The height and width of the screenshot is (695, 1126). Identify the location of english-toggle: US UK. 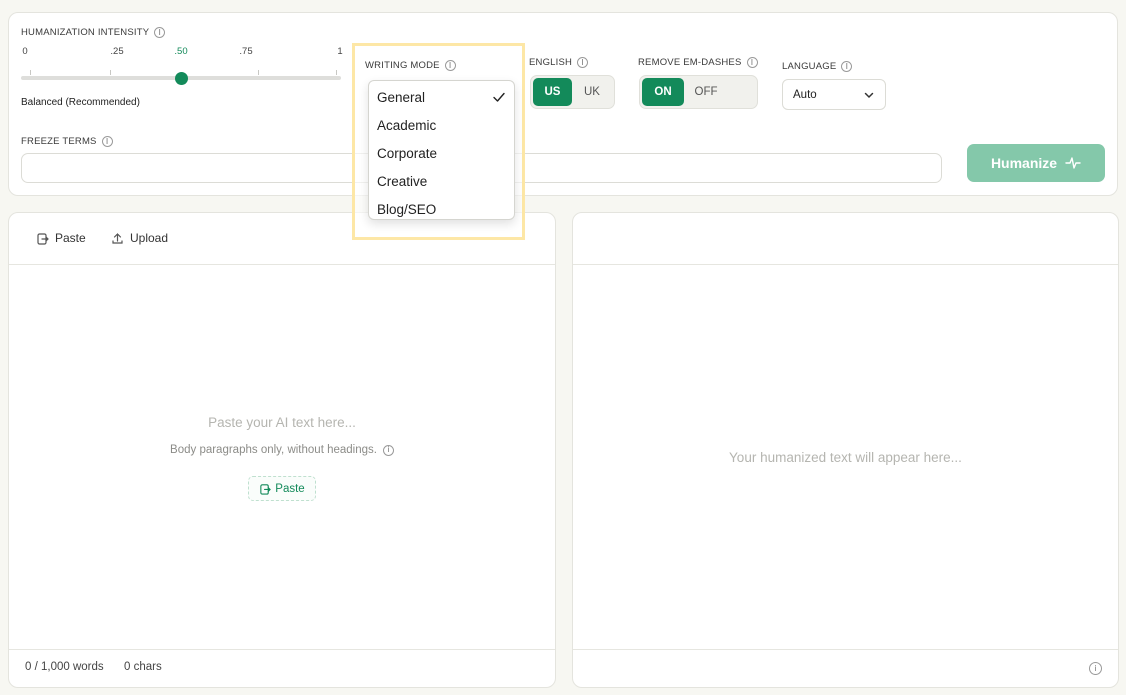
(572, 92).